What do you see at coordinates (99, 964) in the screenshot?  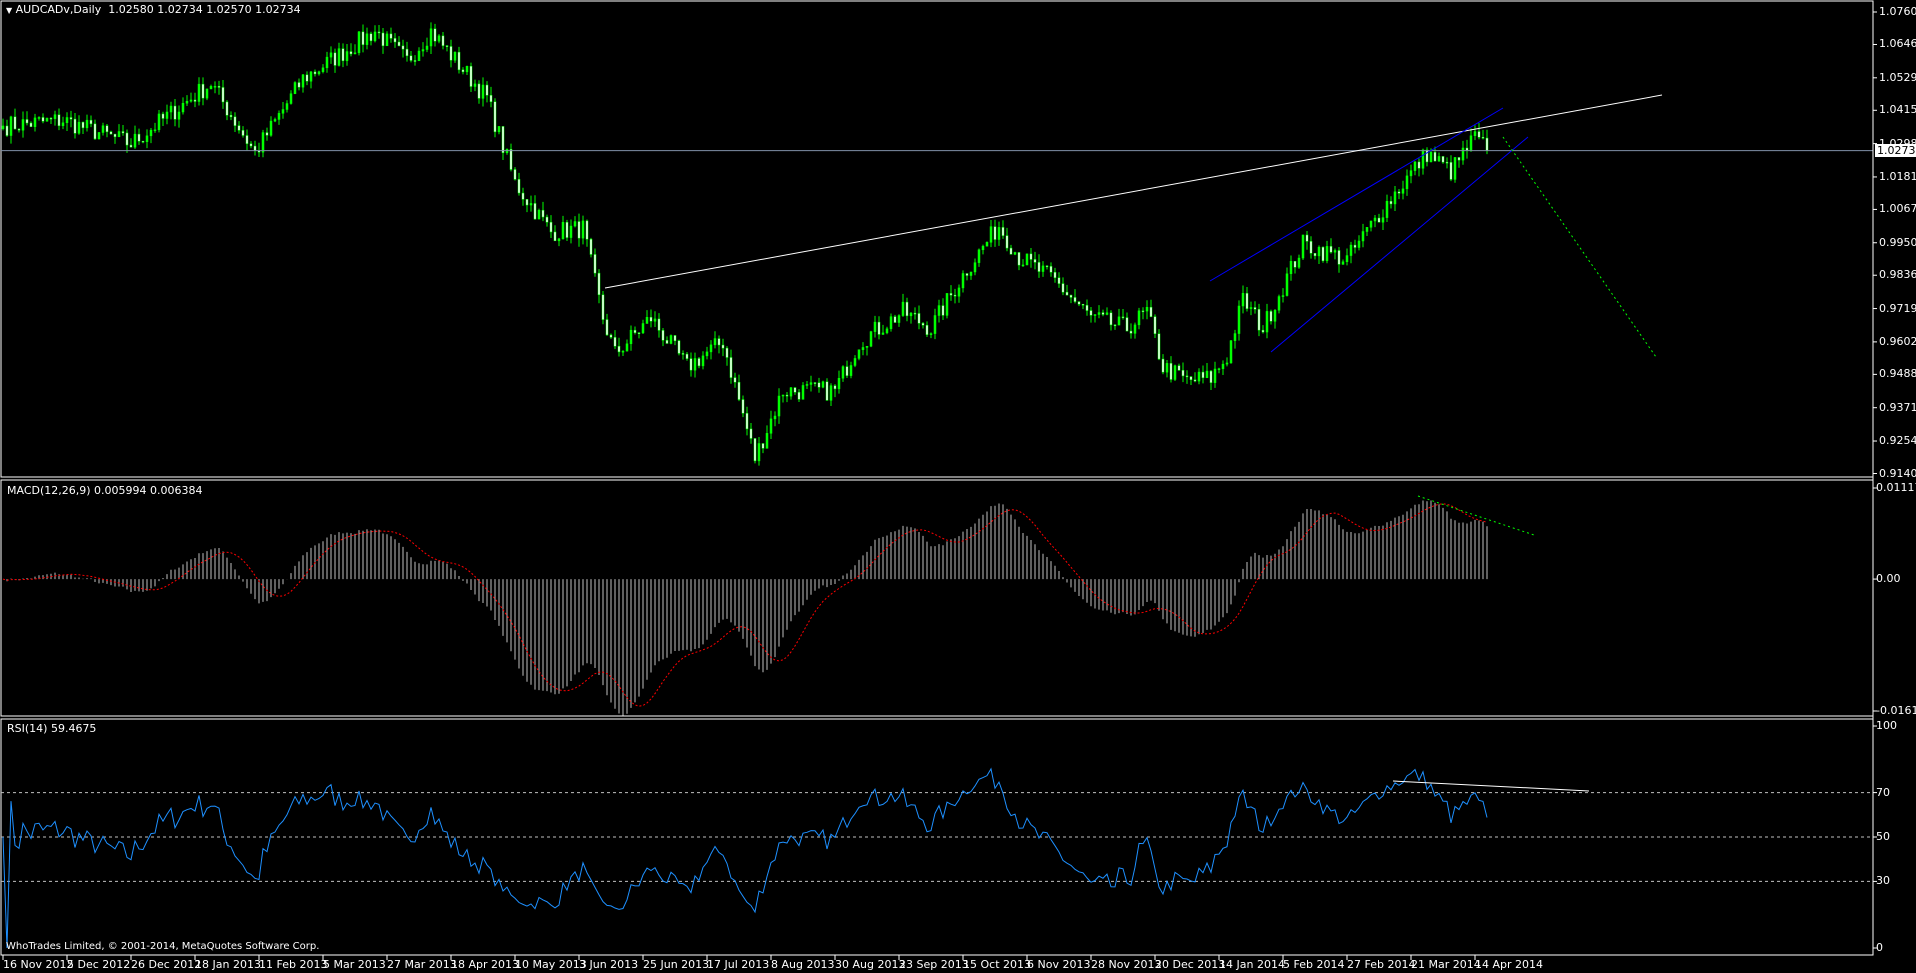 I see `time-tick-label: 5 Dec 2012` at bounding box center [99, 964].